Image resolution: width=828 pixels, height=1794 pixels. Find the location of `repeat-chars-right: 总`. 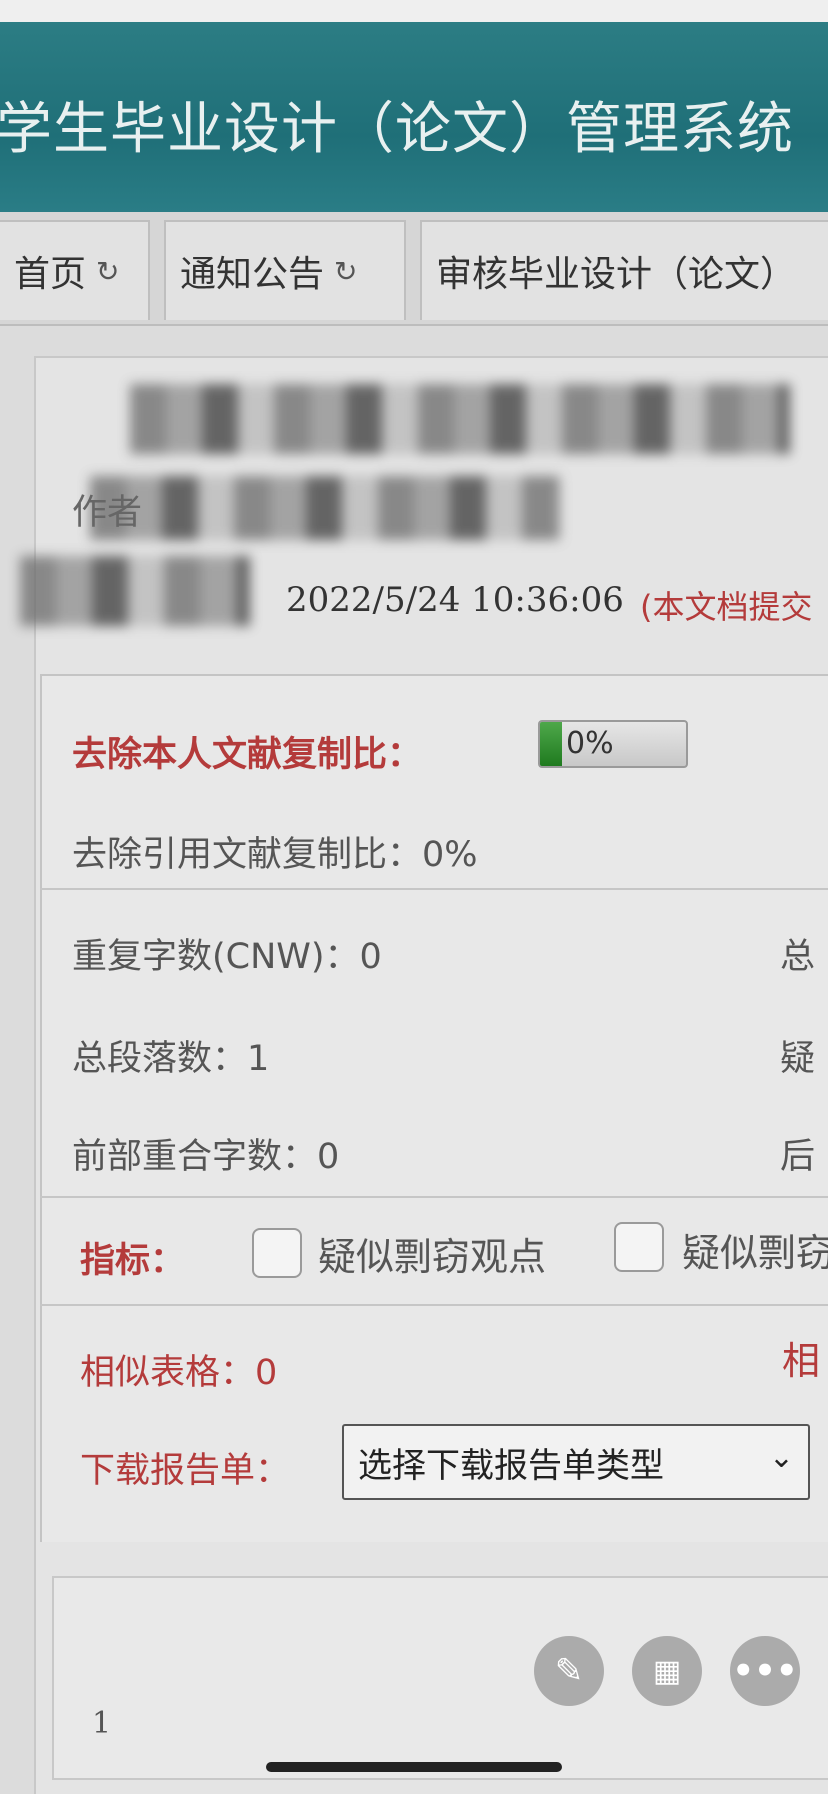

repeat-chars-right: 总 is located at coordinates (798, 957).